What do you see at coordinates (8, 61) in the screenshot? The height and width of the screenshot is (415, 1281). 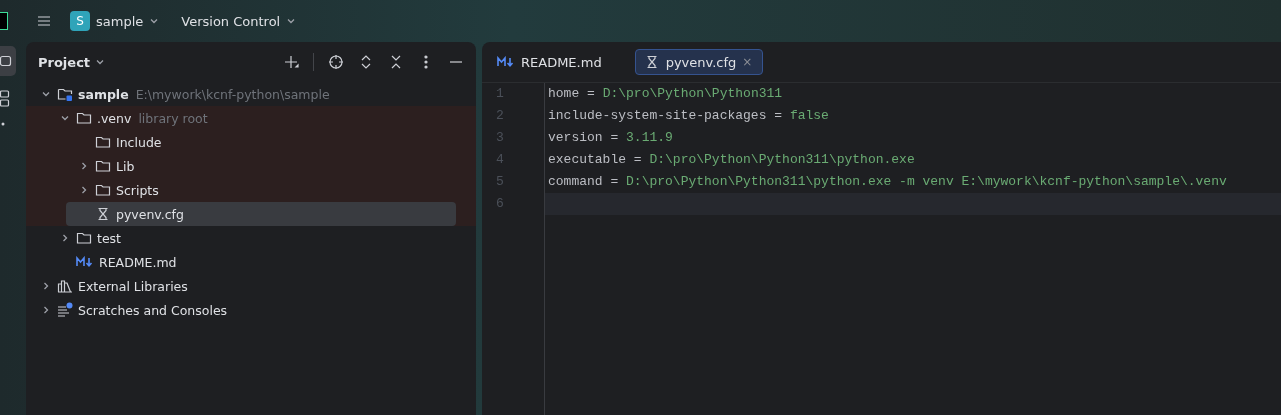 I see `project-tool-button` at bounding box center [8, 61].